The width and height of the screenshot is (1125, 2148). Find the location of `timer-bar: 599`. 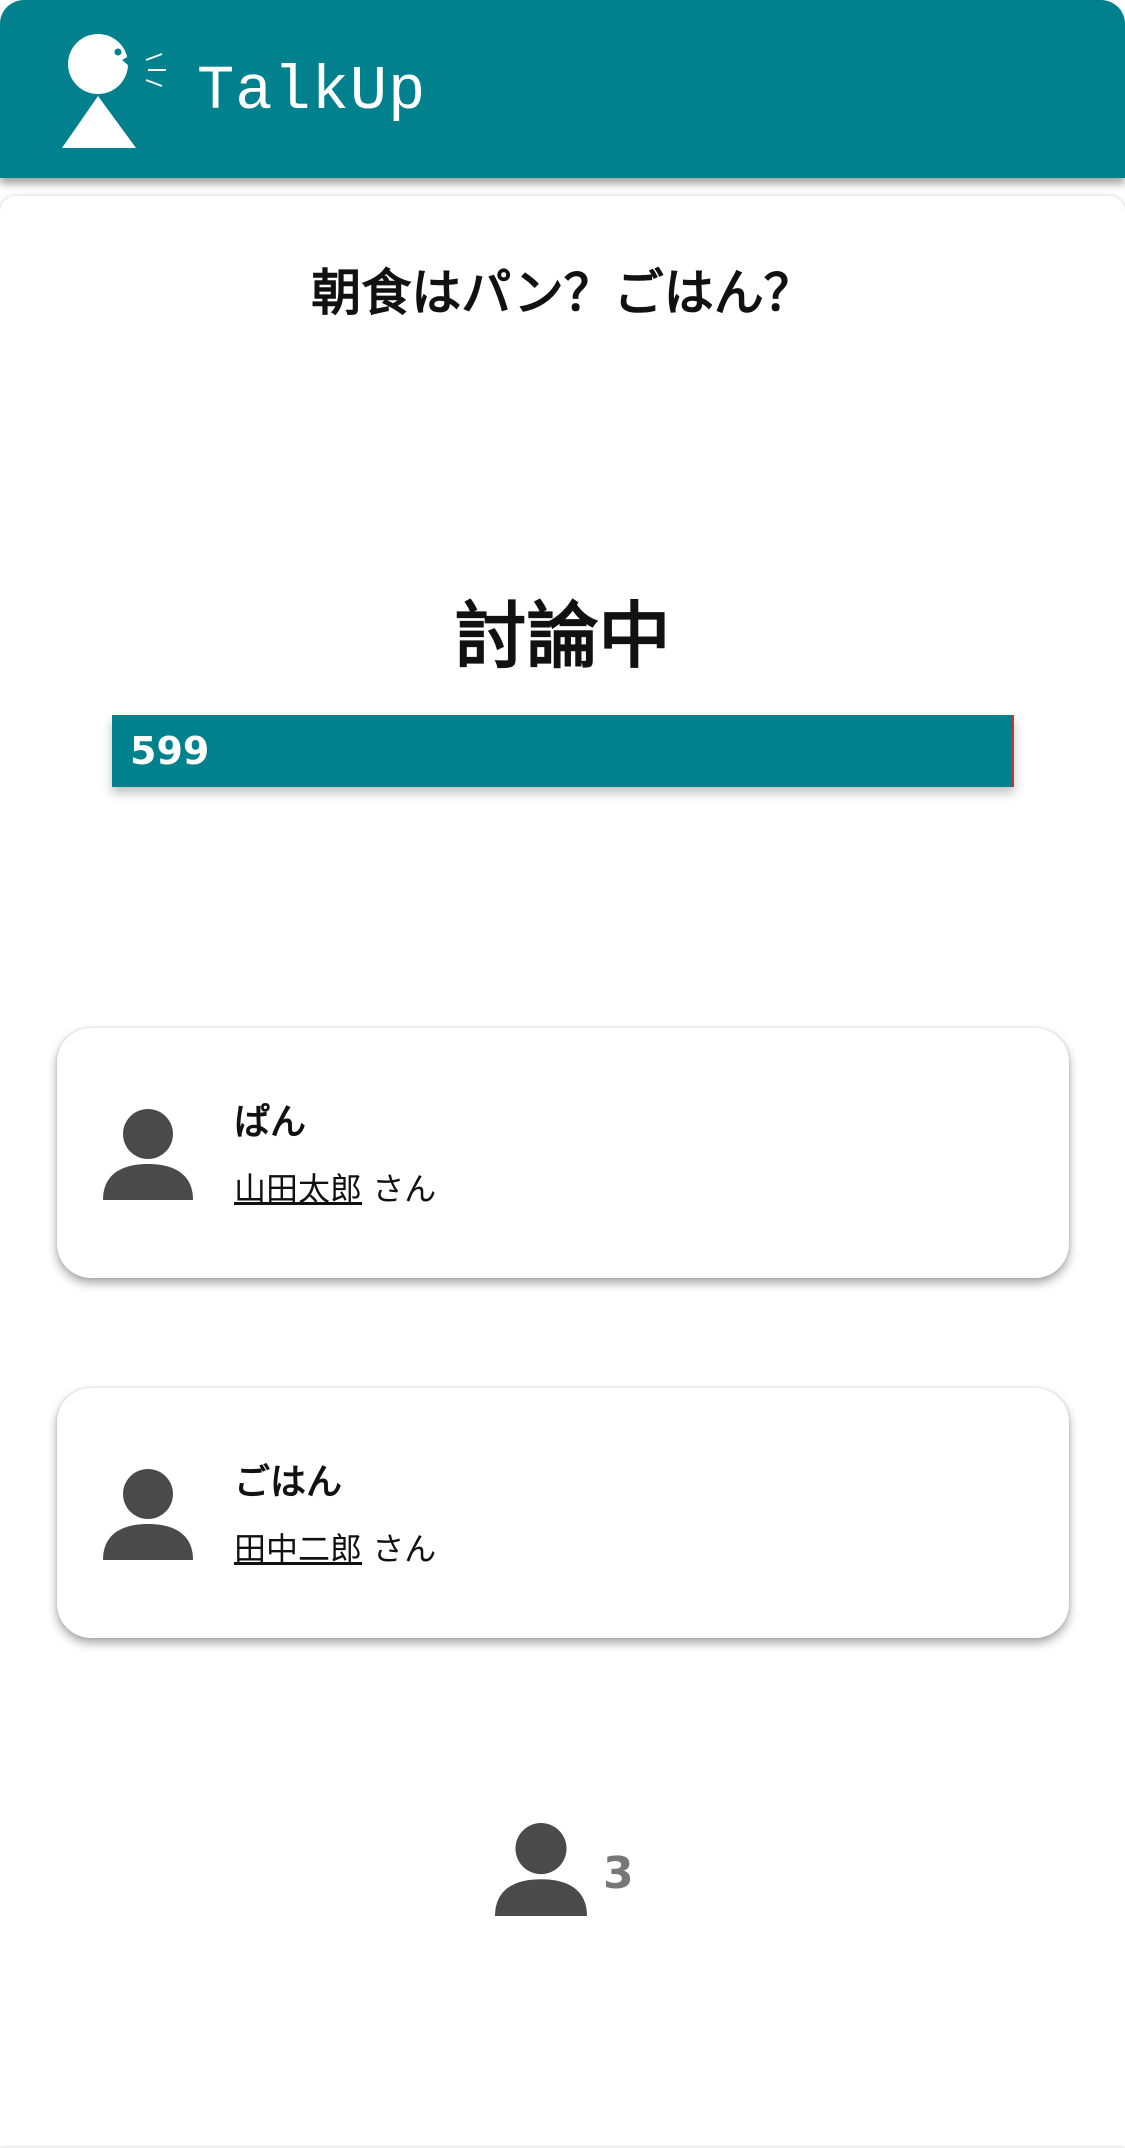

timer-bar: 599 is located at coordinates (563, 751).